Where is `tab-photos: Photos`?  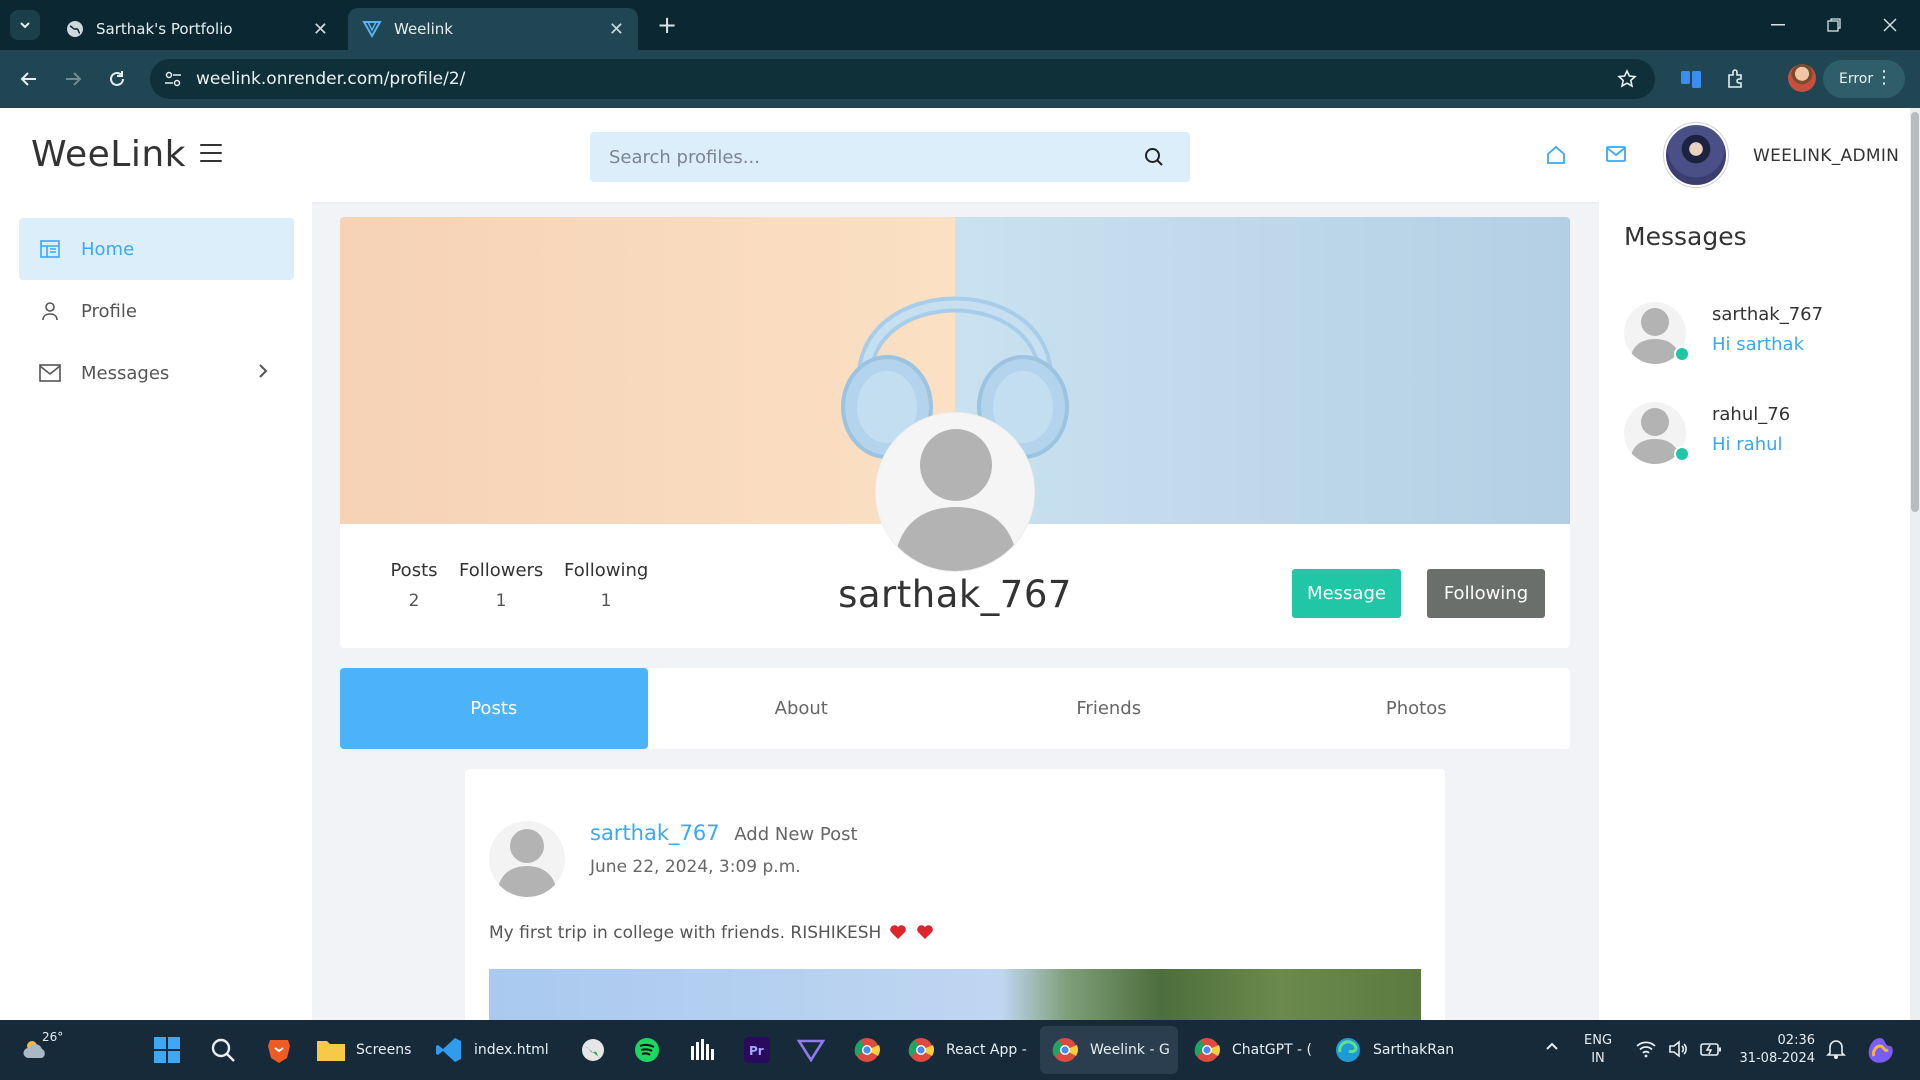 tab-photos: Photos is located at coordinates (1417, 708).